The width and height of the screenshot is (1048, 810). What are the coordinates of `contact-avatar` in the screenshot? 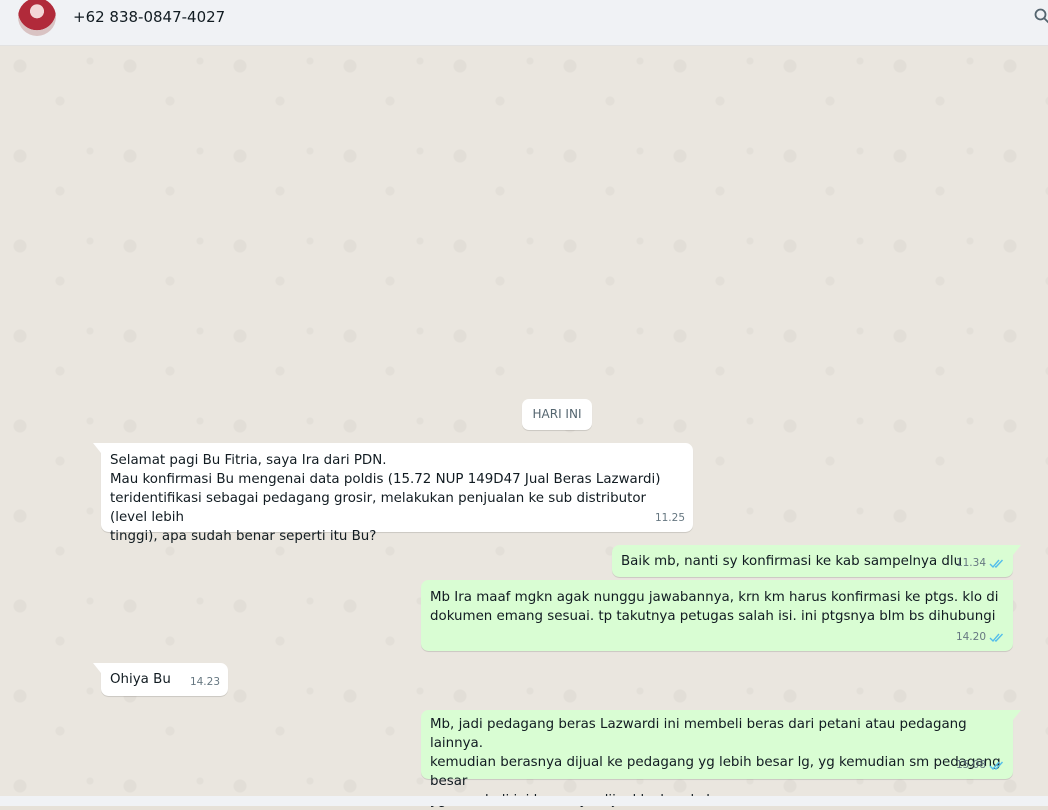 It's located at (37, 18).